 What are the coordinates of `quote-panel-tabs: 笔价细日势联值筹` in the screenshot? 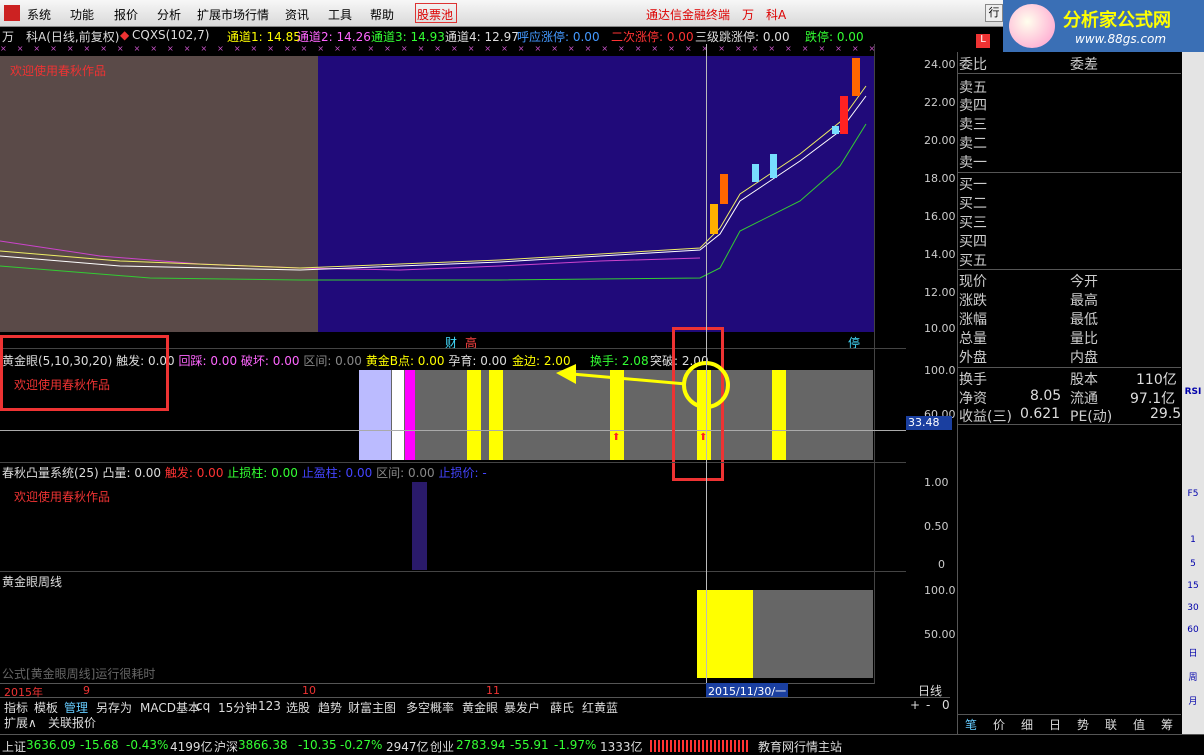 It's located at (1069, 723).